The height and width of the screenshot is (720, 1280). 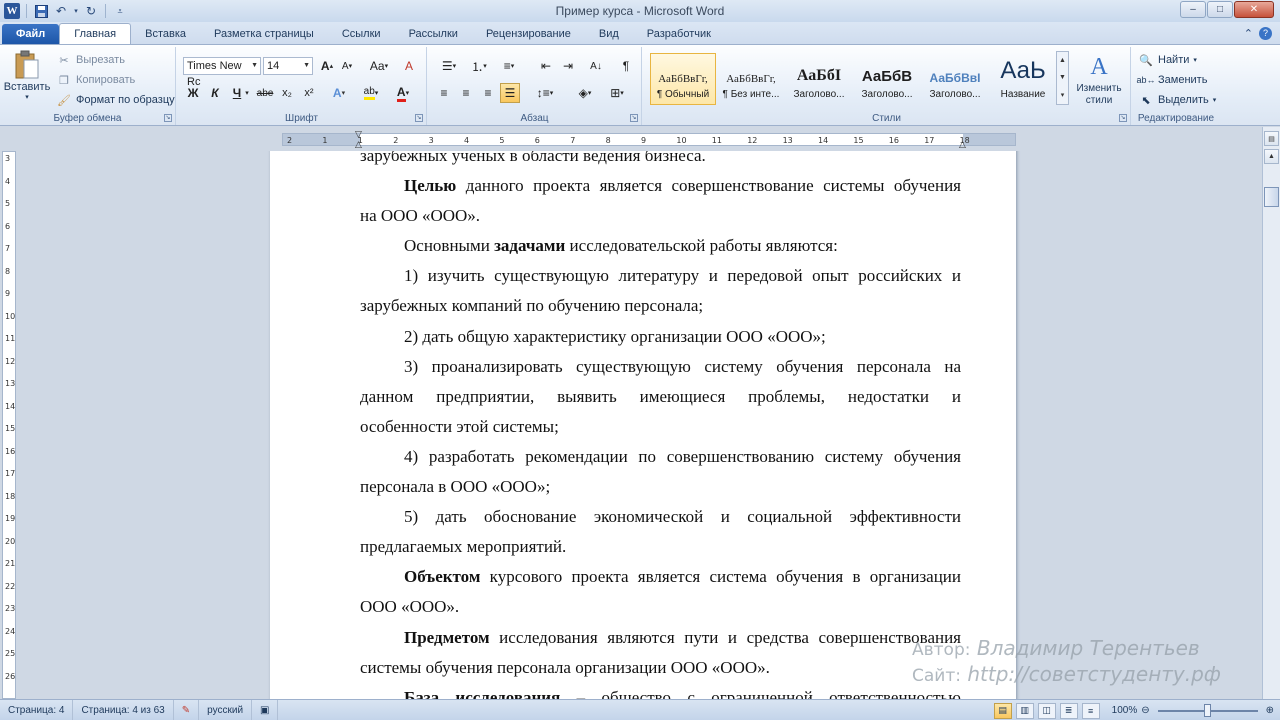 What do you see at coordinates (247, 93) in the screenshot?
I see `underline-dropdown-icon: ▾` at bounding box center [247, 93].